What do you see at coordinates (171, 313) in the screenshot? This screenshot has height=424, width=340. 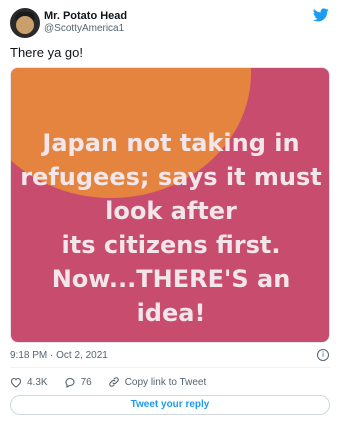 I see `caption-line: idea!` at bounding box center [171, 313].